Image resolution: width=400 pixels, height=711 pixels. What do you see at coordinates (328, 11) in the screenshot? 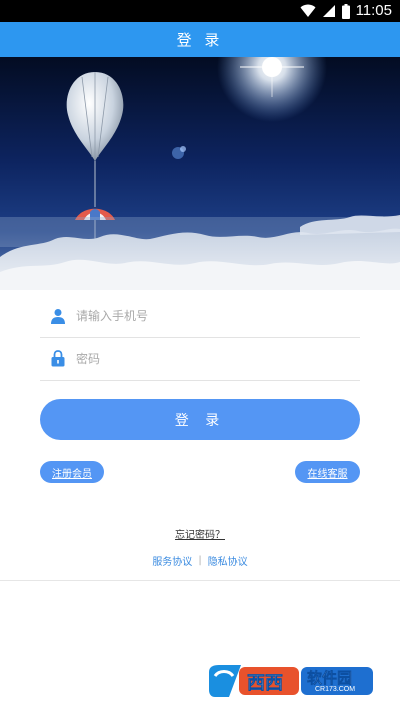
I see `signal-icon` at bounding box center [328, 11].